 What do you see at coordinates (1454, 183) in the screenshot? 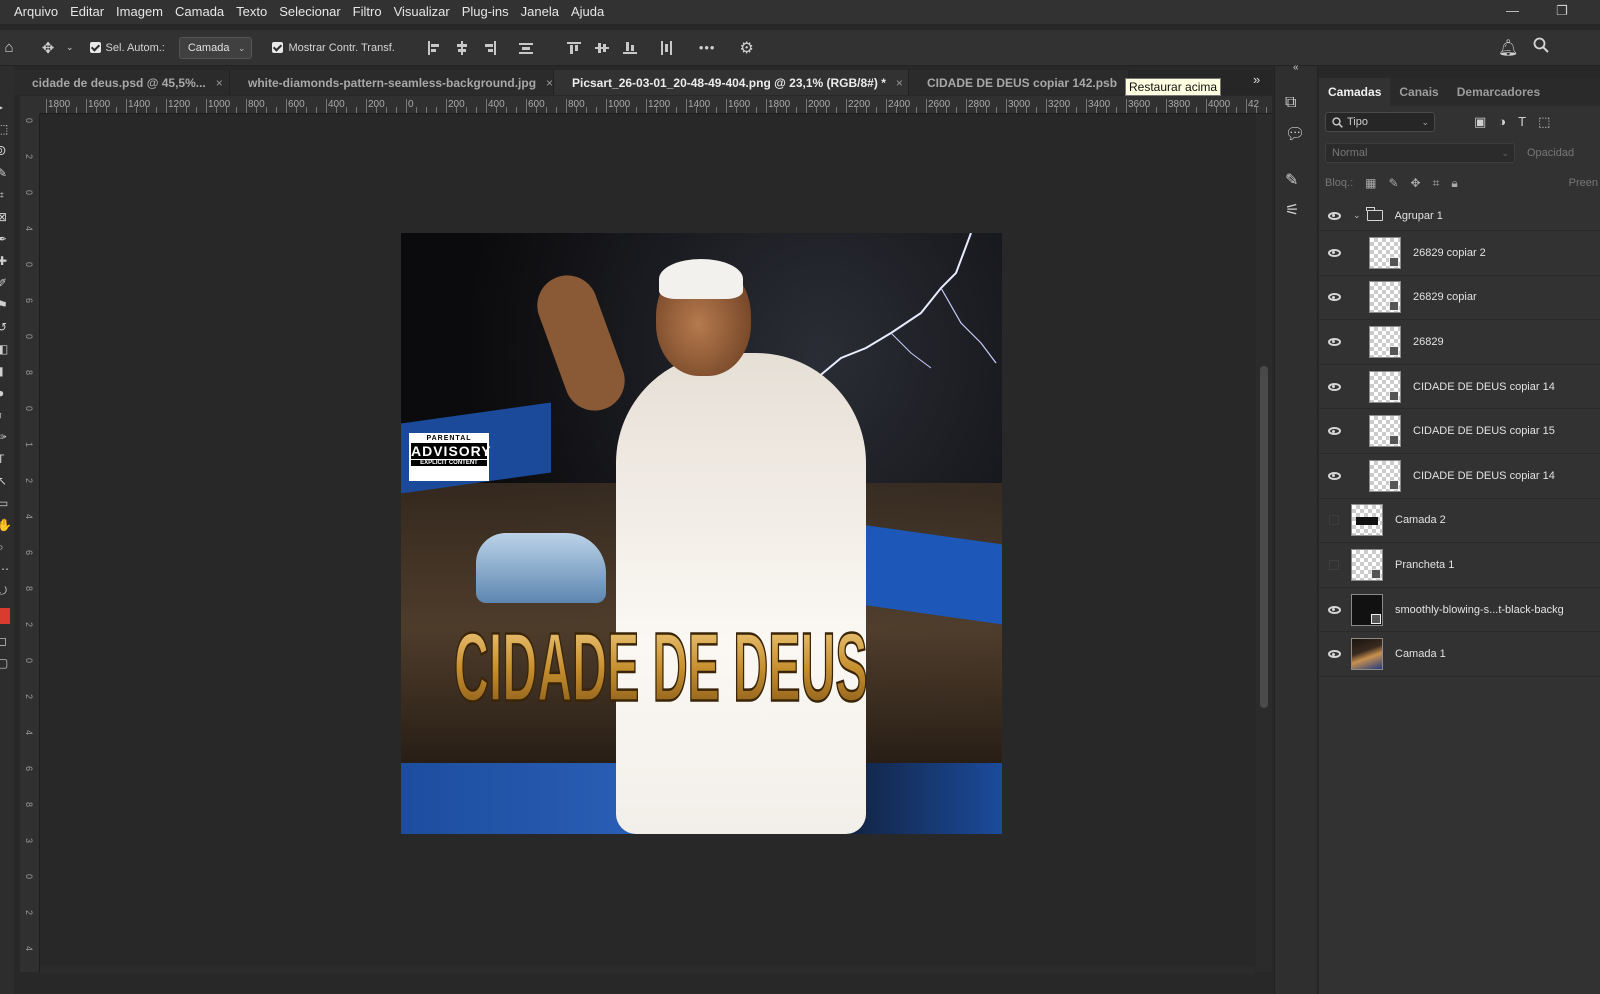
I see `lock-all-icon: 🔒︎` at bounding box center [1454, 183].